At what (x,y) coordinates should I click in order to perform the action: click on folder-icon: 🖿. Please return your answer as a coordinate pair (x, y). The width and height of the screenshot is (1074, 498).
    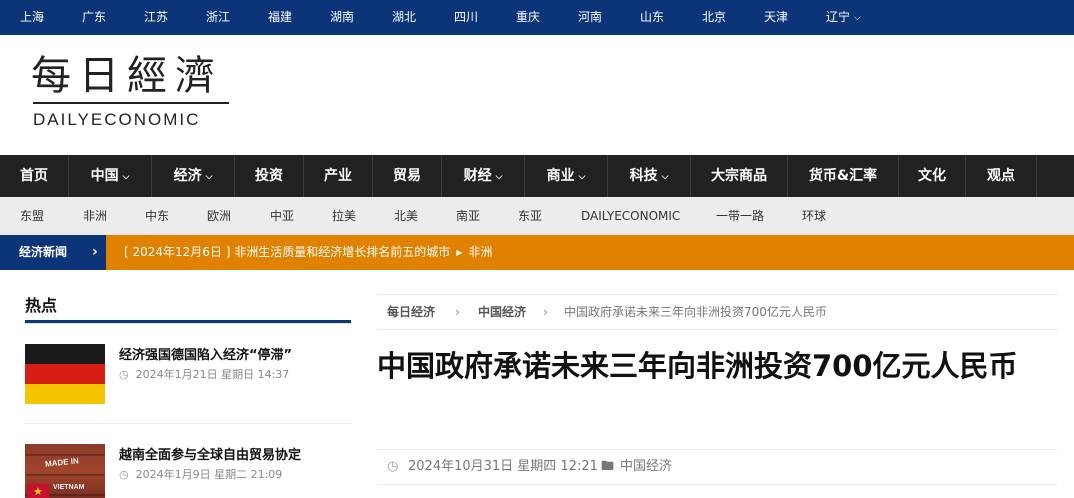
    Looking at the image, I should click on (608, 466).